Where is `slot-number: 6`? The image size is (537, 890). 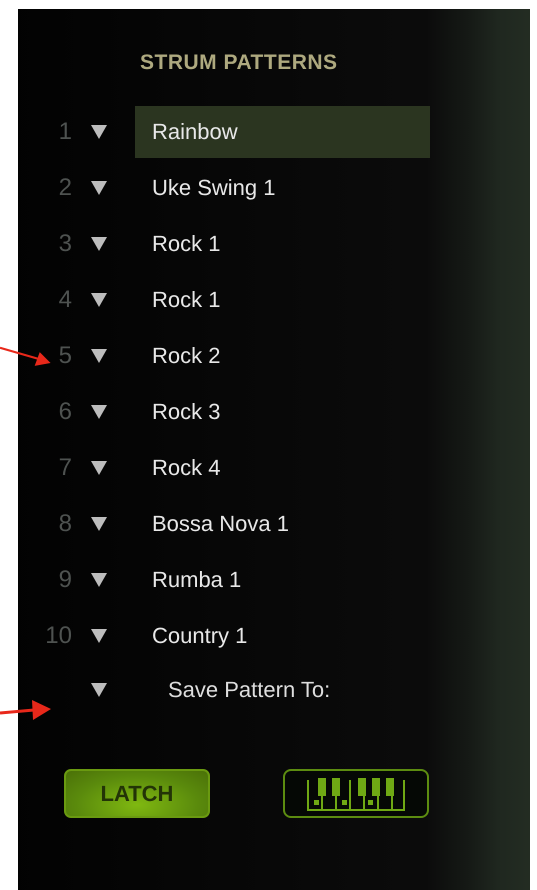 slot-number: 6 is located at coordinates (65, 412).